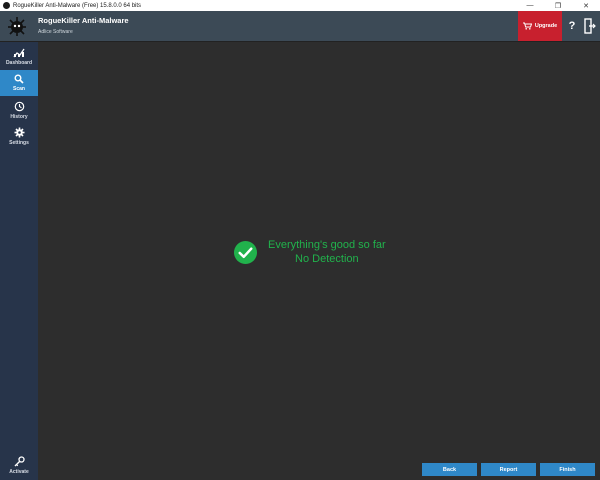  I want to click on sidebar-item-activate: Activate, so click(19, 465).